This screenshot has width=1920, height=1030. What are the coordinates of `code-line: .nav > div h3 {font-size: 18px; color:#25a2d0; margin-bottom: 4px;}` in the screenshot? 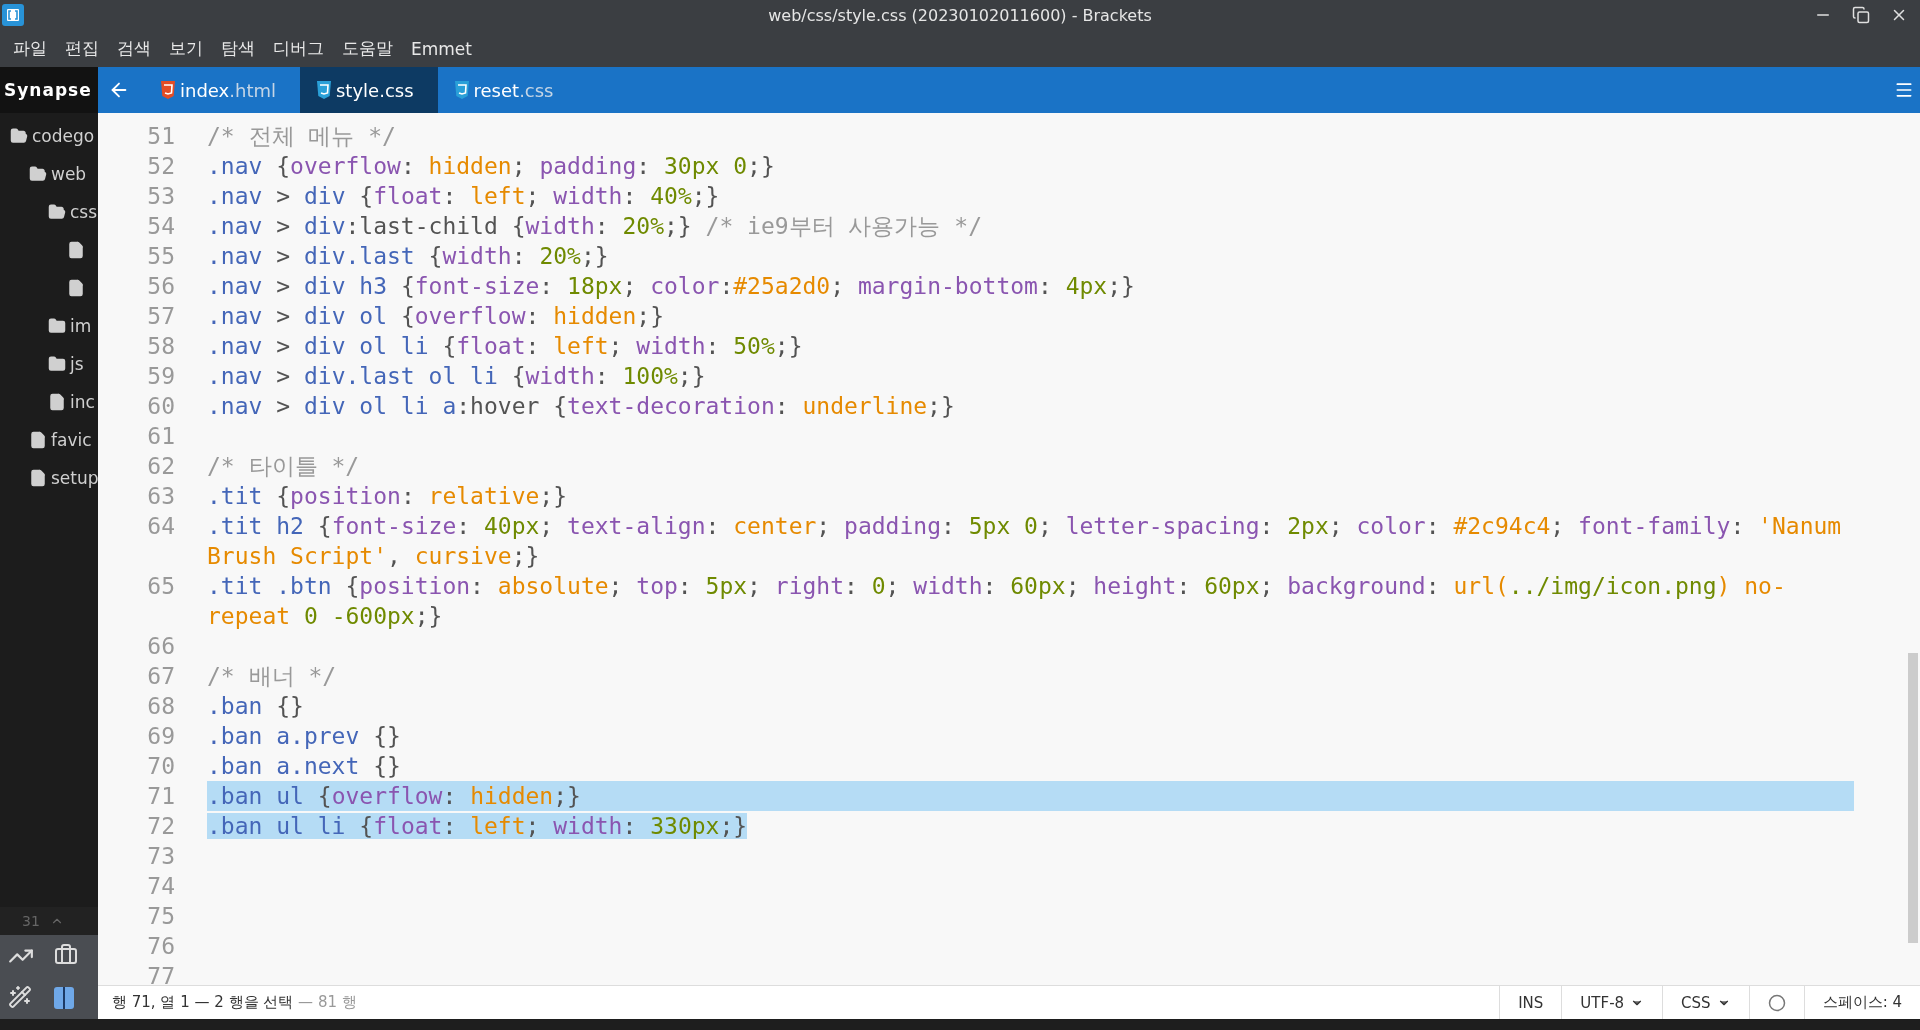 It's located at (671, 286).